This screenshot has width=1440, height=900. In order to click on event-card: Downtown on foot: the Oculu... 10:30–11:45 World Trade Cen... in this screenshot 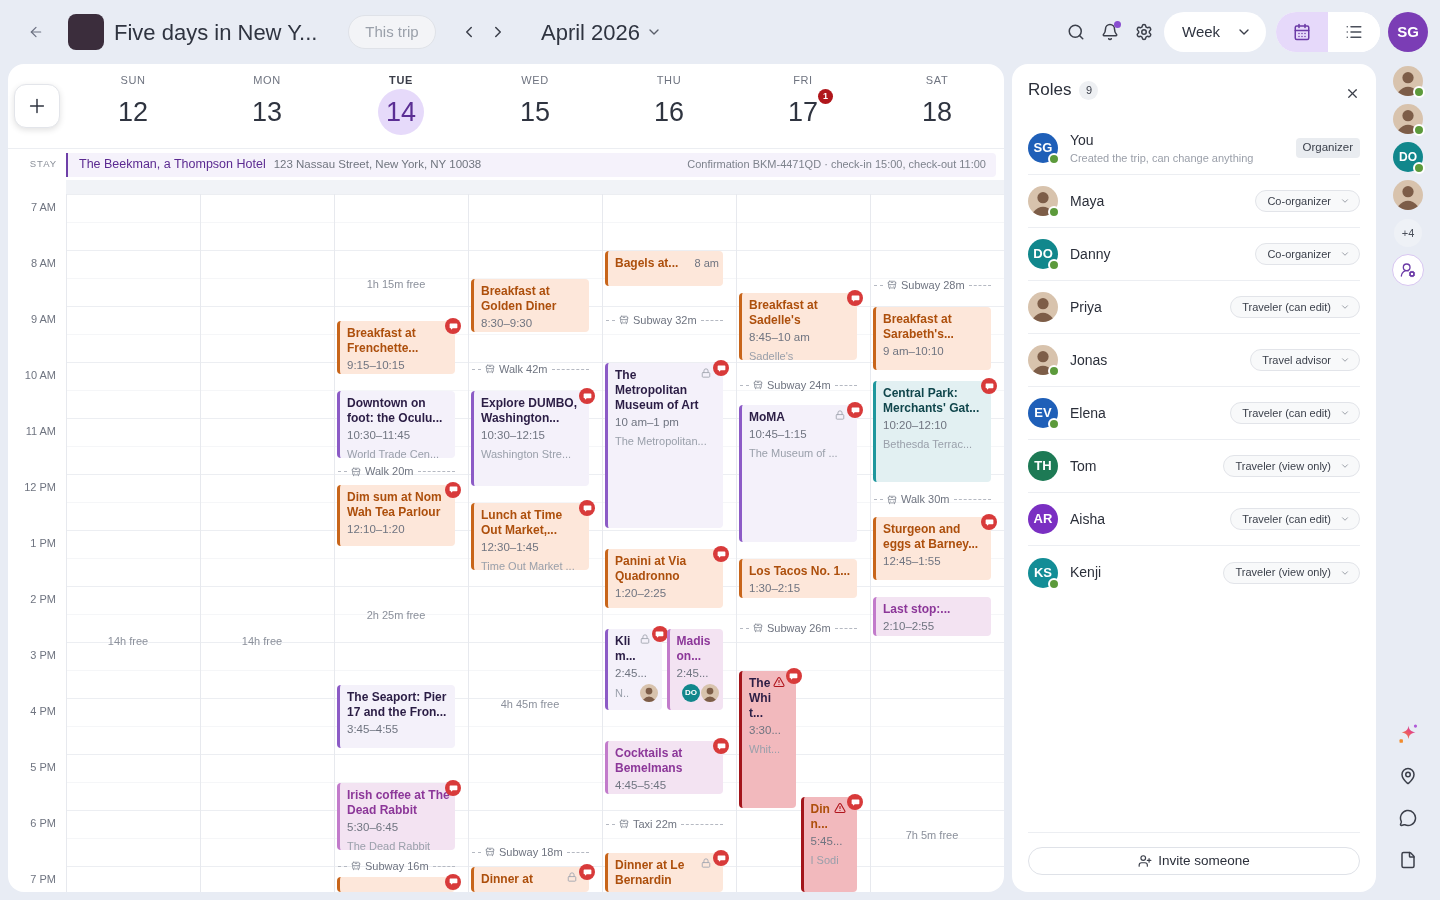, I will do `click(396, 424)`.